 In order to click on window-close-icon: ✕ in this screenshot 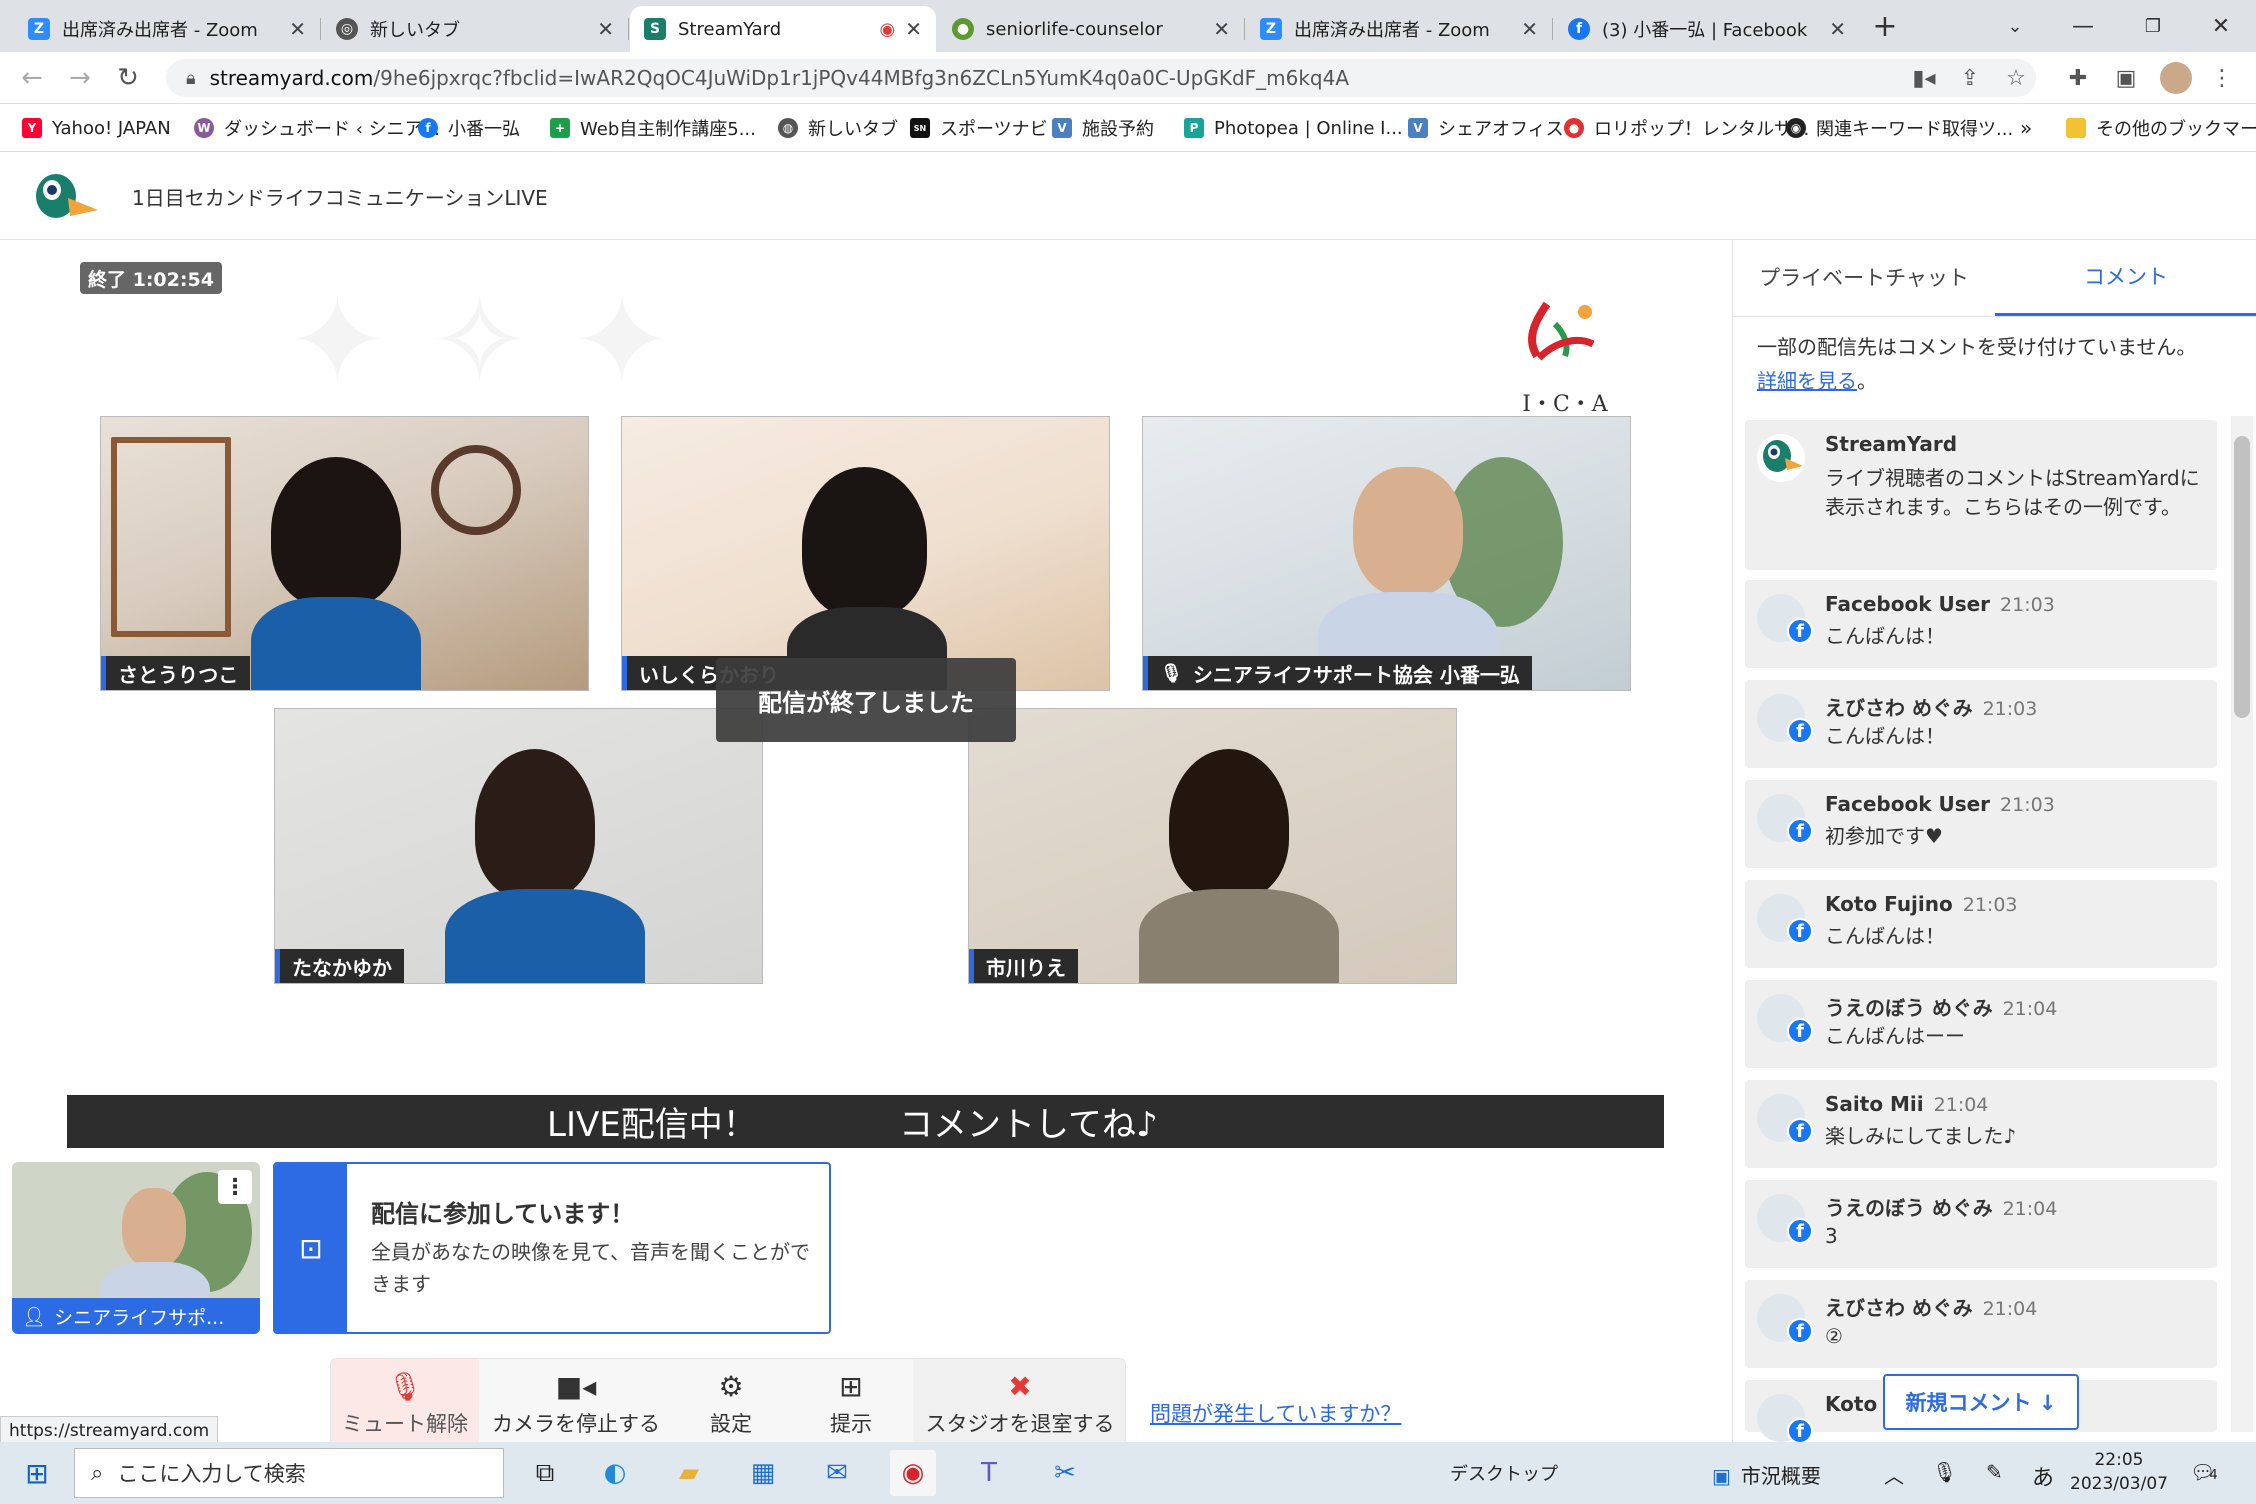, I will do `click(2221, 26)`.